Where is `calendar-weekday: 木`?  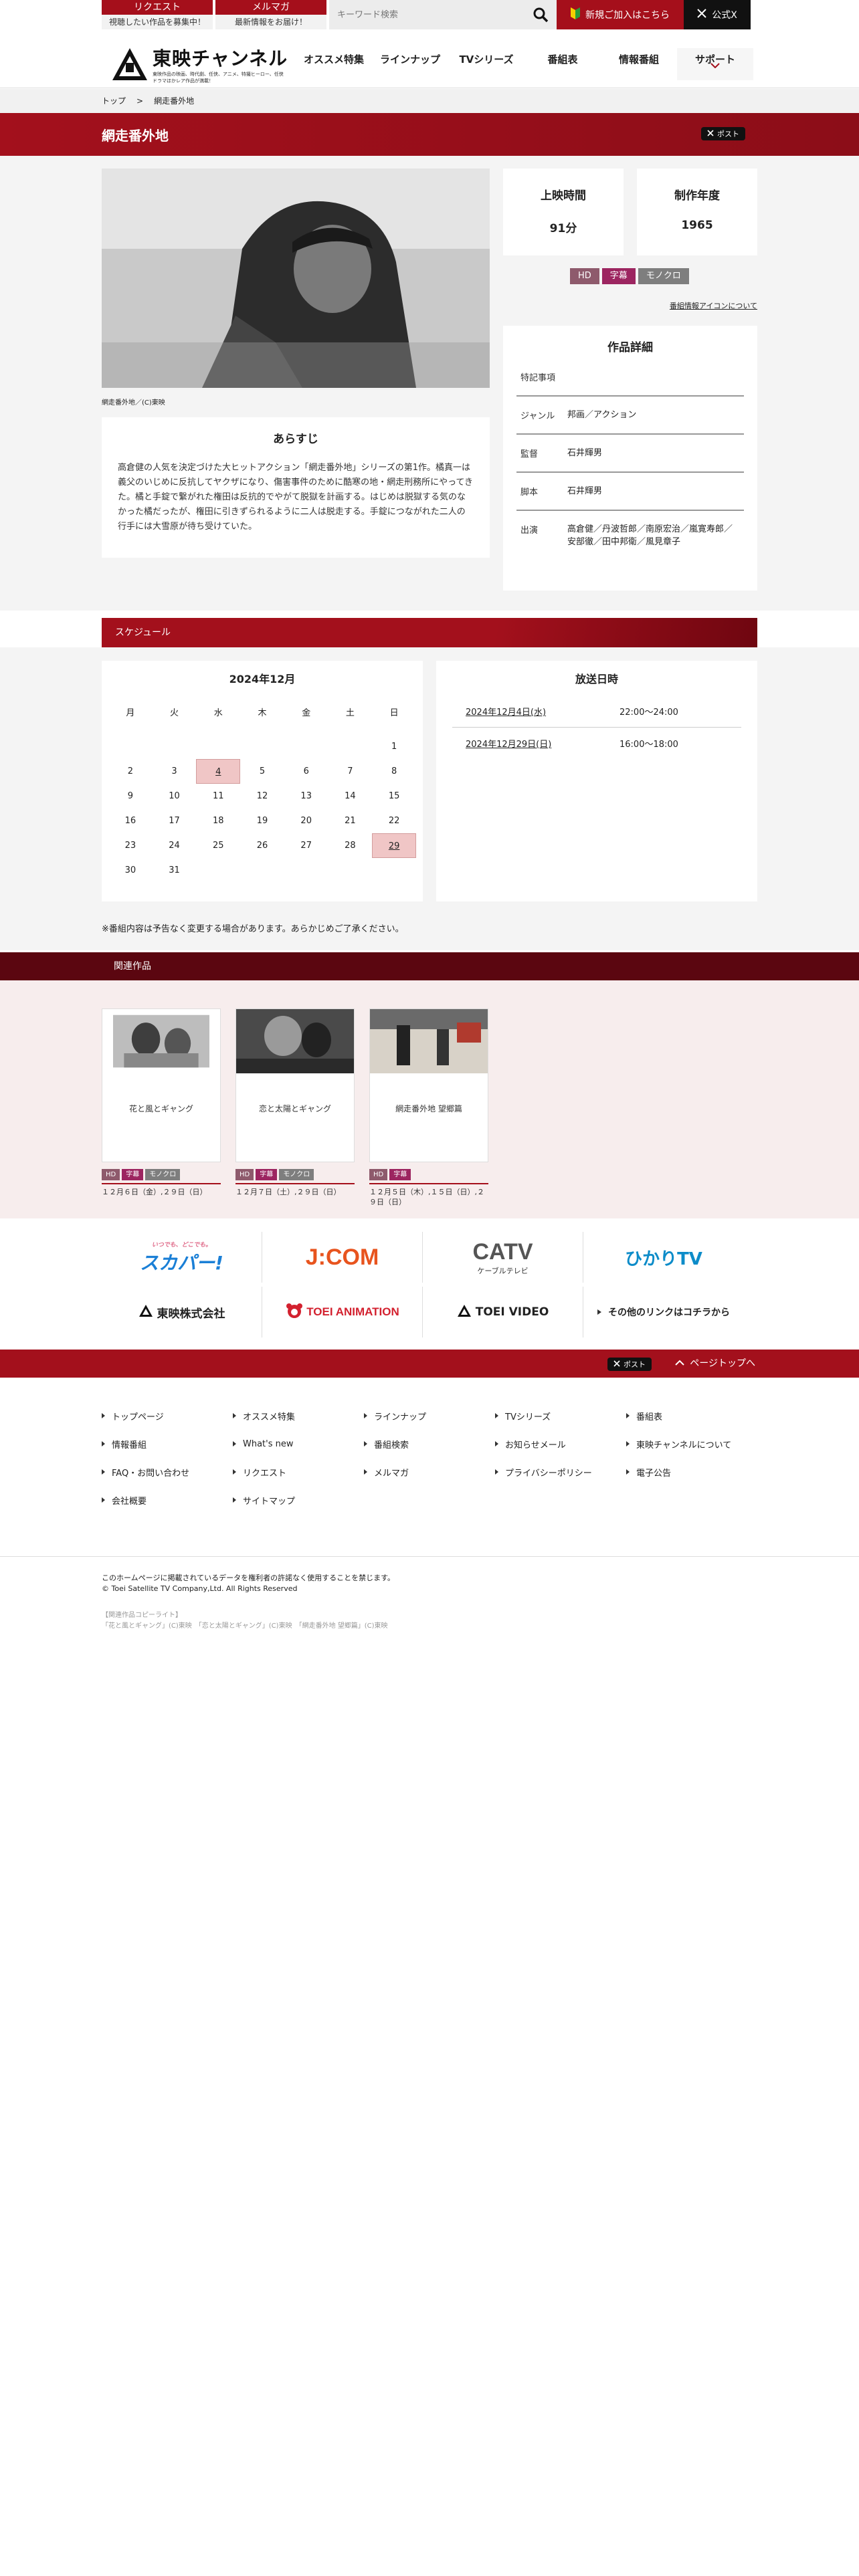
calendar-weekday: 木 is located at coordinates (262, 713).